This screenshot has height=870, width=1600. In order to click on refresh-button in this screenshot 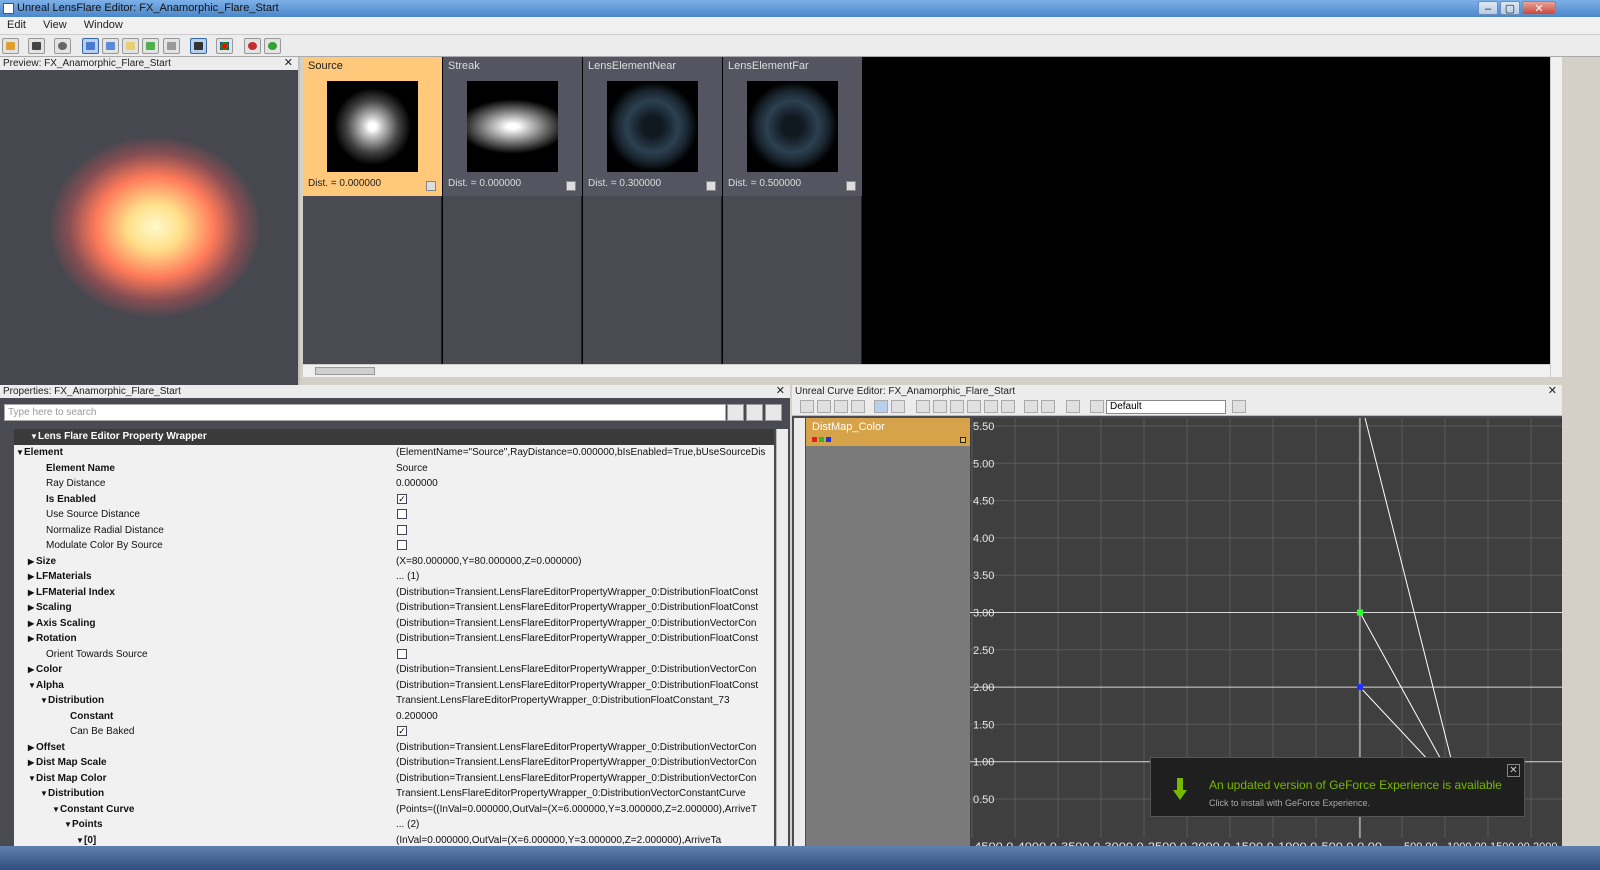, I will do `click(272, 46)`.